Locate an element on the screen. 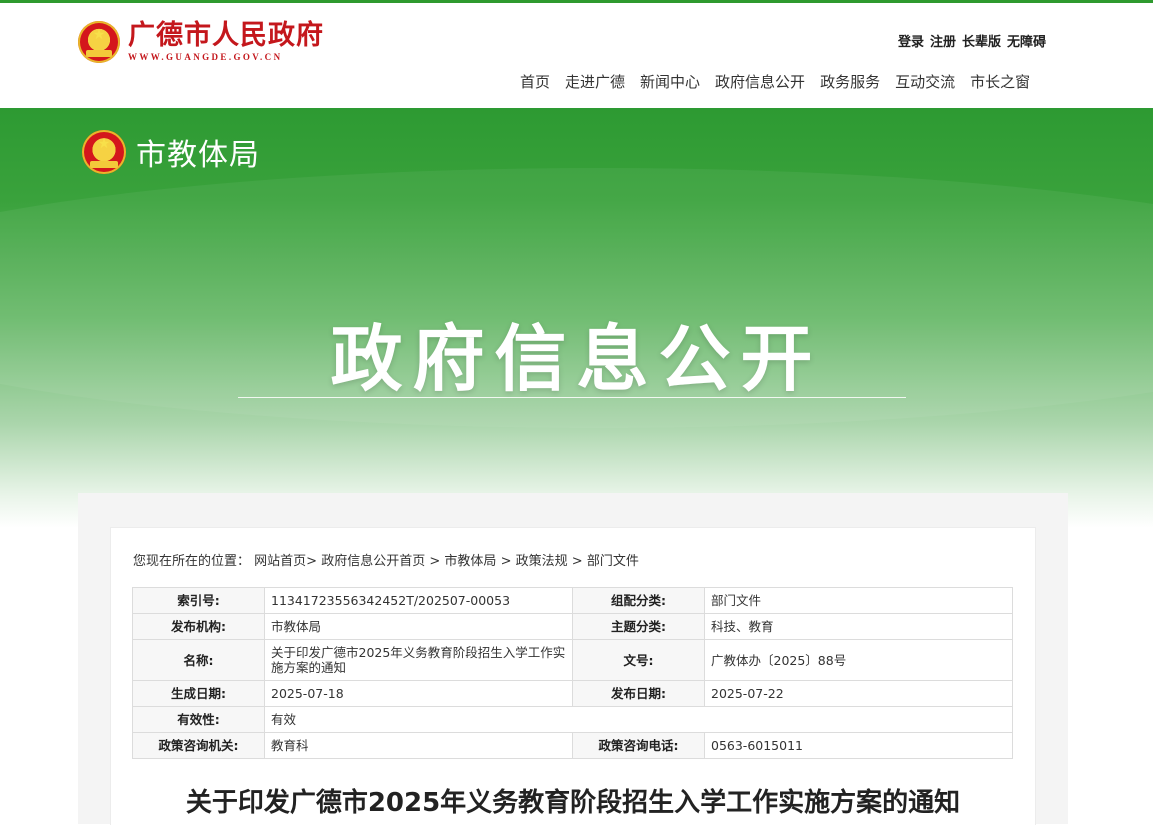 This screenshot has width=1153, height=825. banner-title: 政府信息公开 is located at coordinates (576, 359).